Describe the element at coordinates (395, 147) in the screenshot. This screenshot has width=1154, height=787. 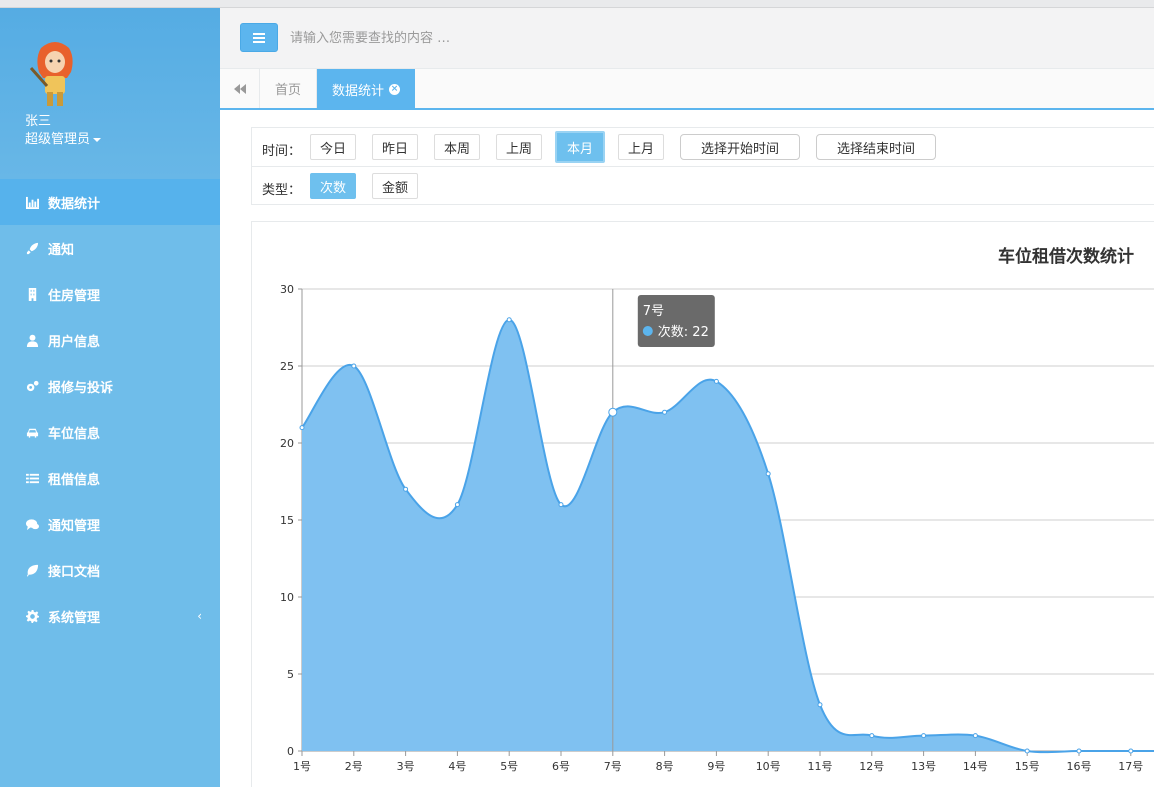
I see `time-option-yesterday: 昨日` at that location.